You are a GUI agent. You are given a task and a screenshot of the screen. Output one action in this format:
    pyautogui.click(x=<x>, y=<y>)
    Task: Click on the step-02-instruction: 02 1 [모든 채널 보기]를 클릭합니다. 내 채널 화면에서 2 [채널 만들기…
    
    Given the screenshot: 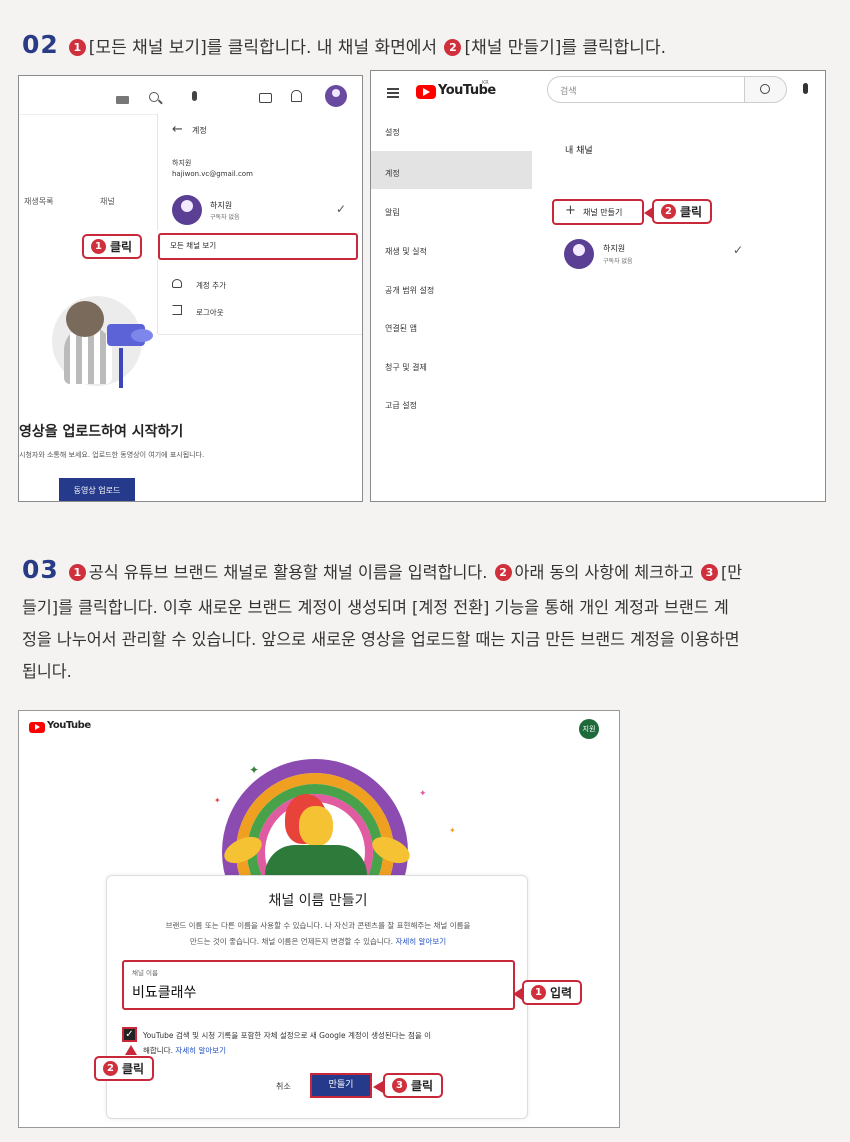 What is the action you would take?
    pyautogui.click(x=344, y=46)
    